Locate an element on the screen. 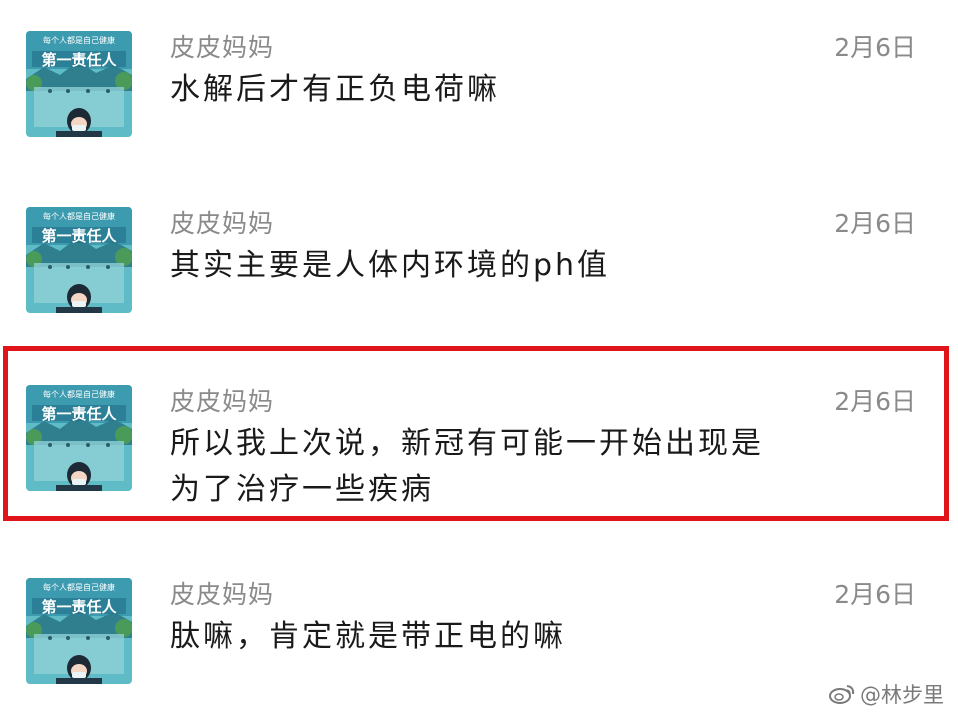 Image resolution: width=958 pixels, height=713 pixels. comment-text: 其实主要是人体内环境的ph值 is located at coordinates (390, 265).